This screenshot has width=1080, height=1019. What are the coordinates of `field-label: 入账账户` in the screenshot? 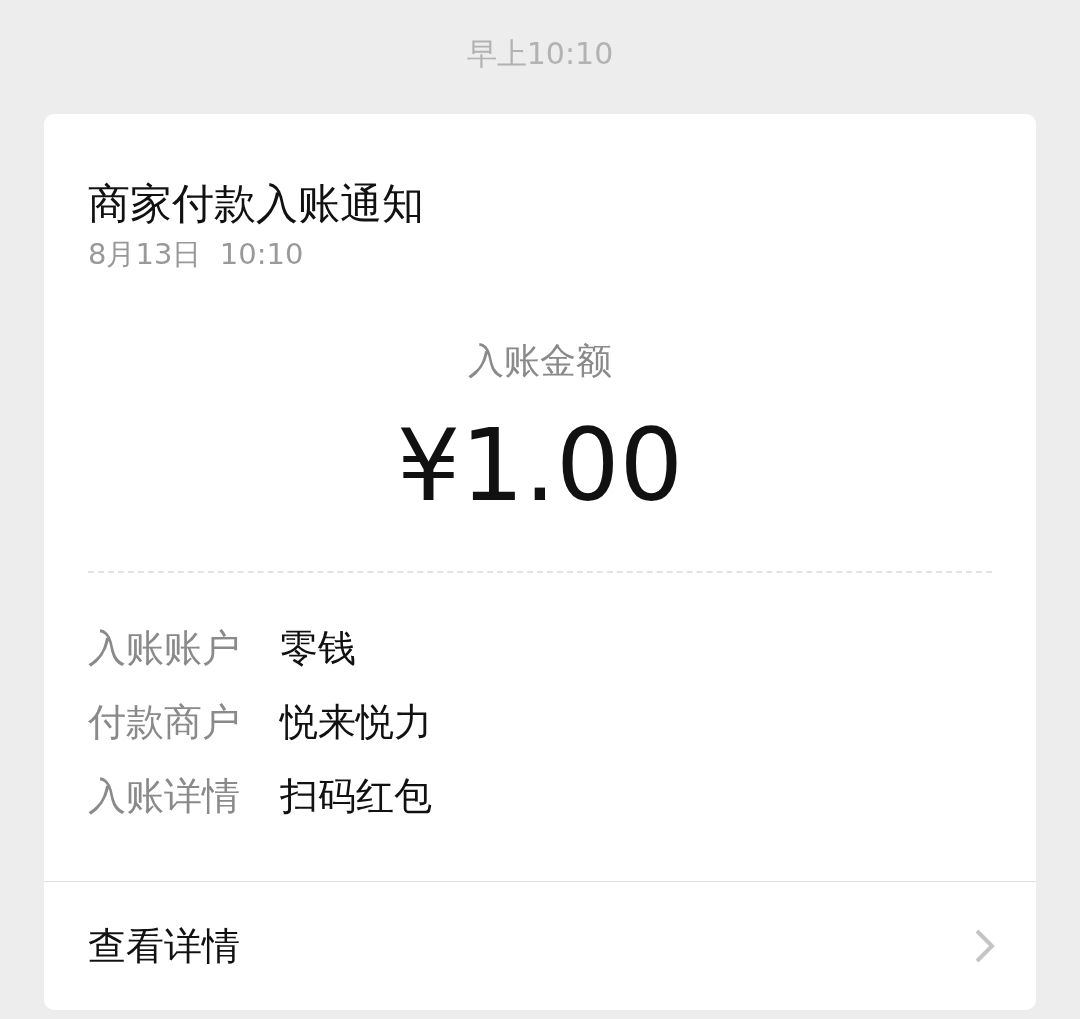 It's located at (164, 648).